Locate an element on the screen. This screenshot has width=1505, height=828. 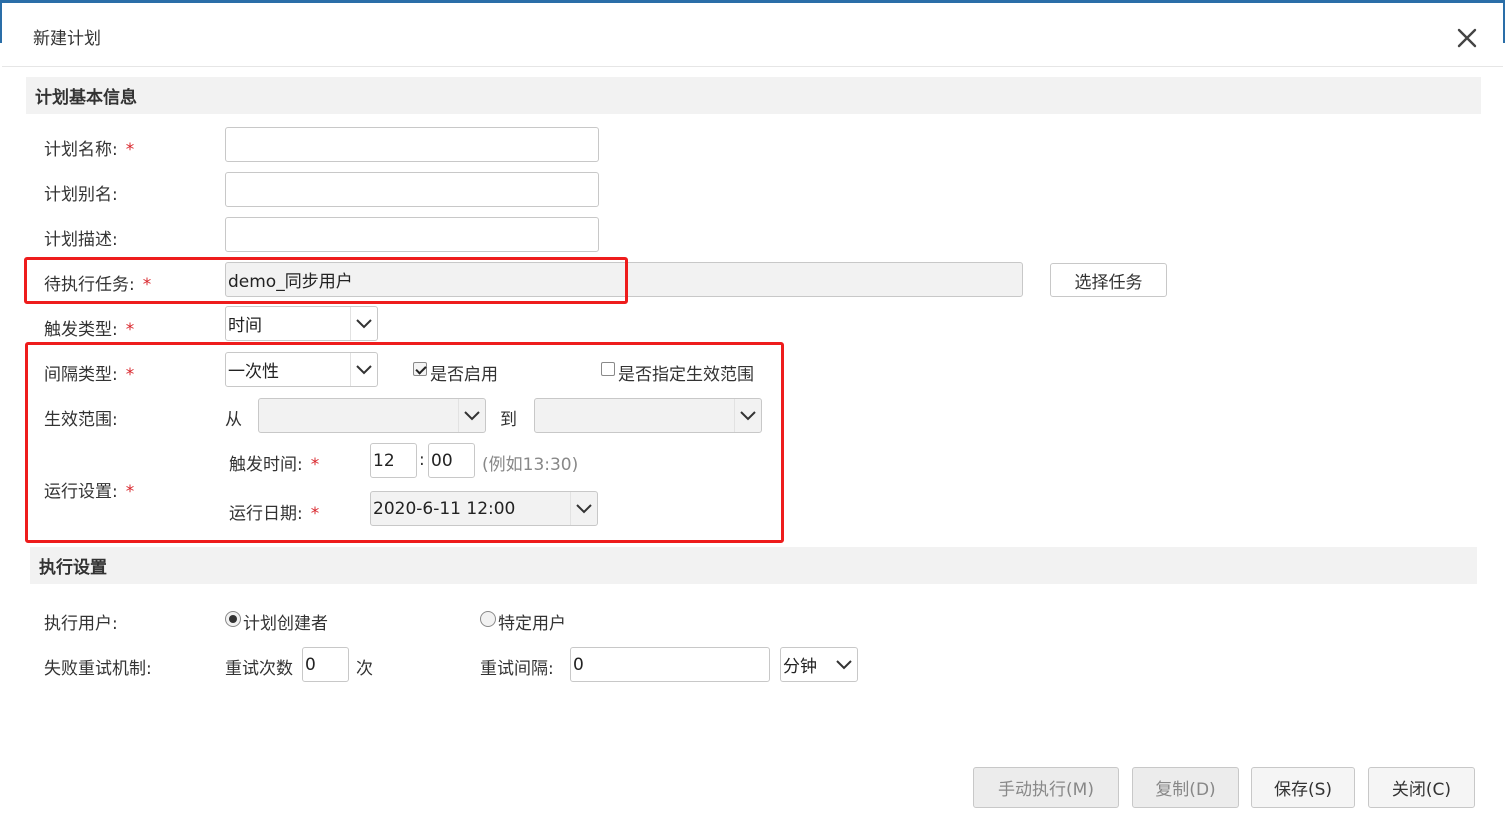
plan-name-input is located at coordinates (412, 144).